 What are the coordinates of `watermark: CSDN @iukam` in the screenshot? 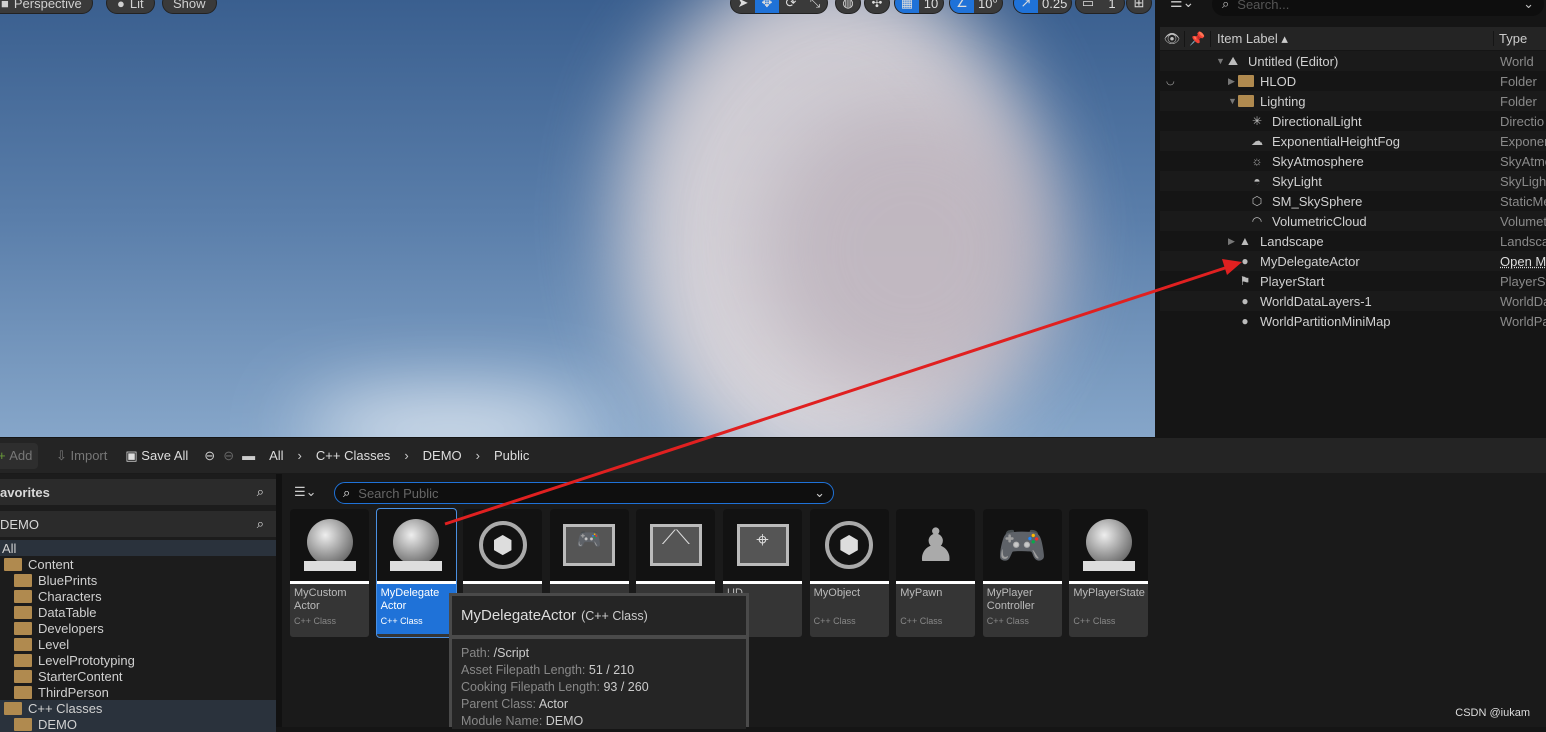 It's located at (1492, 713).